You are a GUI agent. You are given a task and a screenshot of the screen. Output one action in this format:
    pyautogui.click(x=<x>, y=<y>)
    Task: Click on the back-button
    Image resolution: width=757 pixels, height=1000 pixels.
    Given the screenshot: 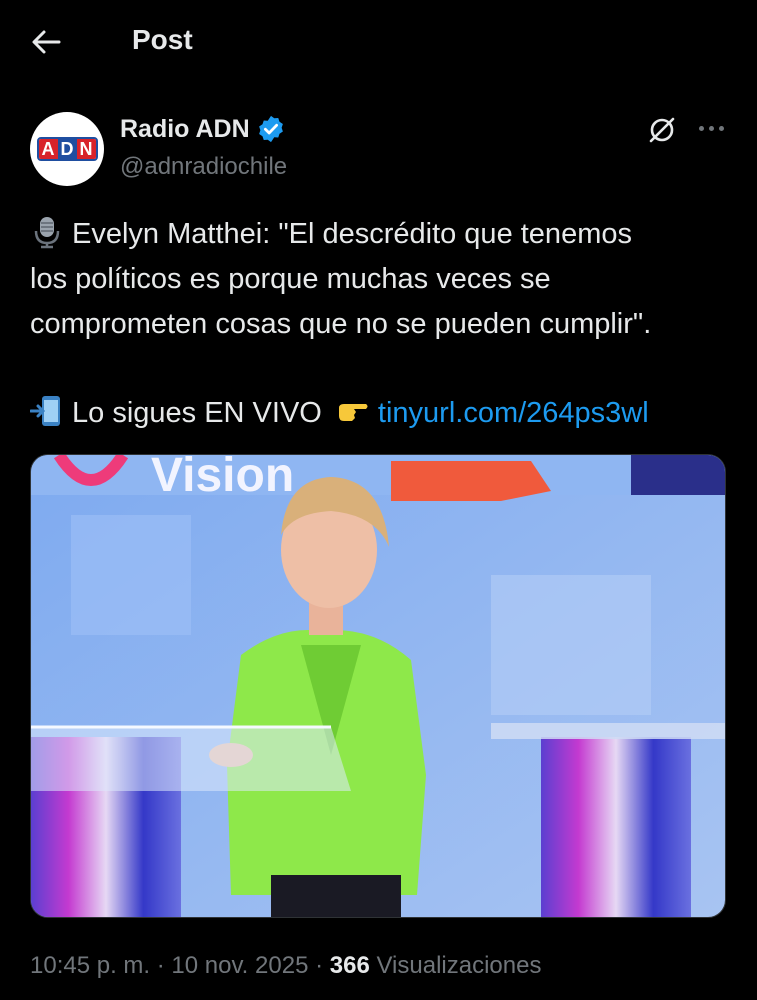 What is the action you would take?
    pyautogui.click(x=46, y=42)
    